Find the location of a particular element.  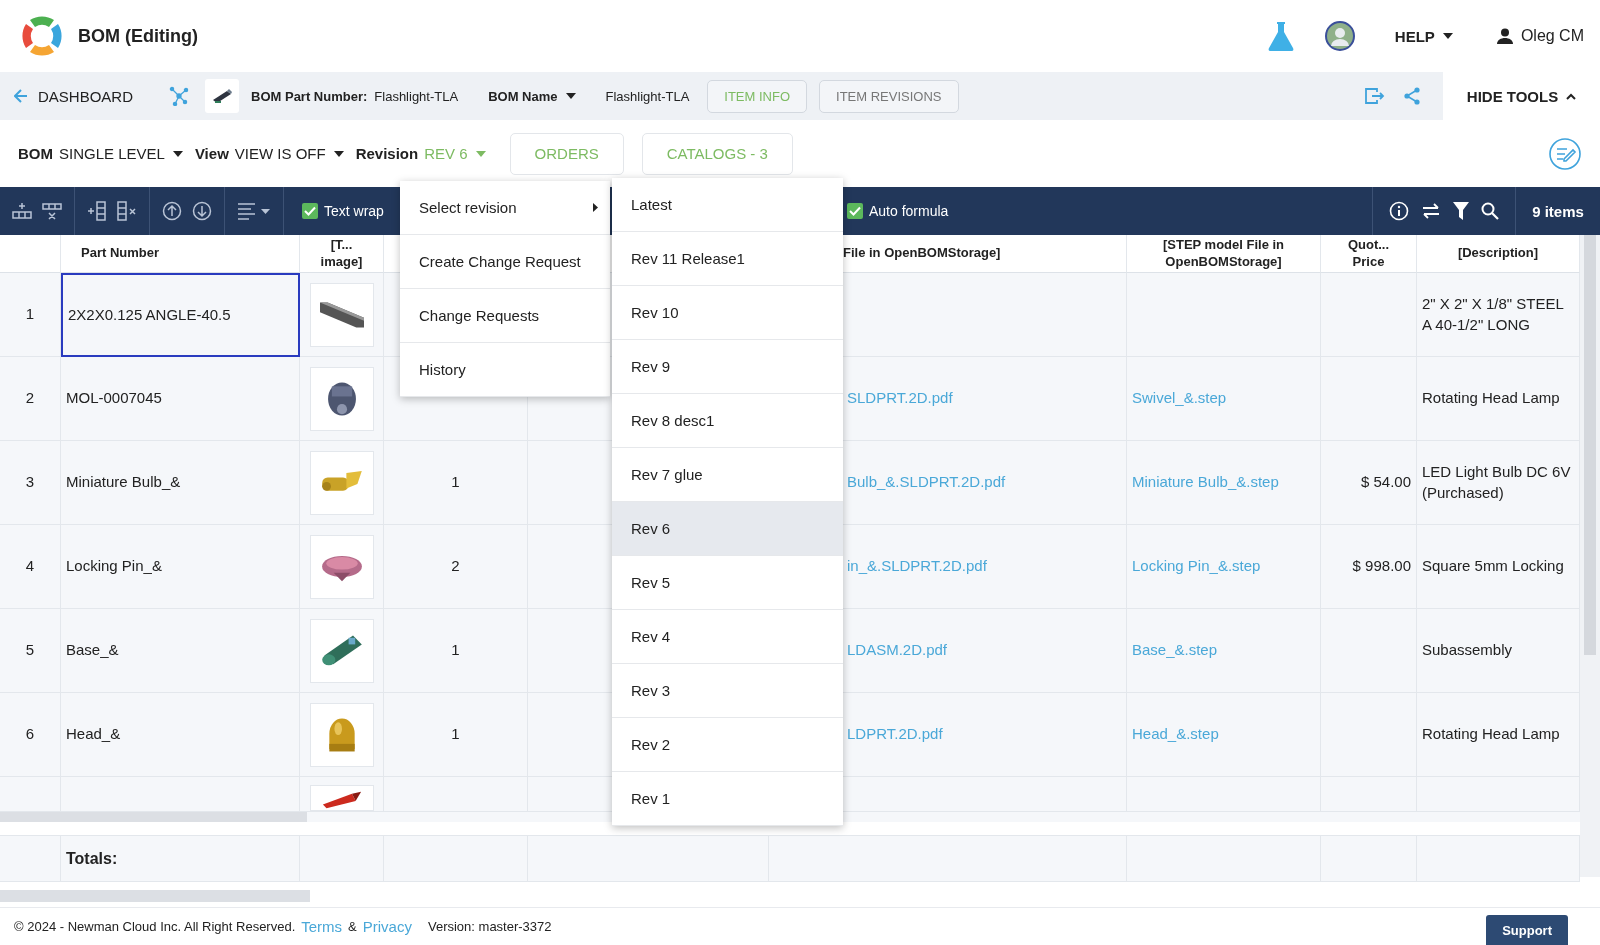

control-label: View is located at coordinates (211, 153).